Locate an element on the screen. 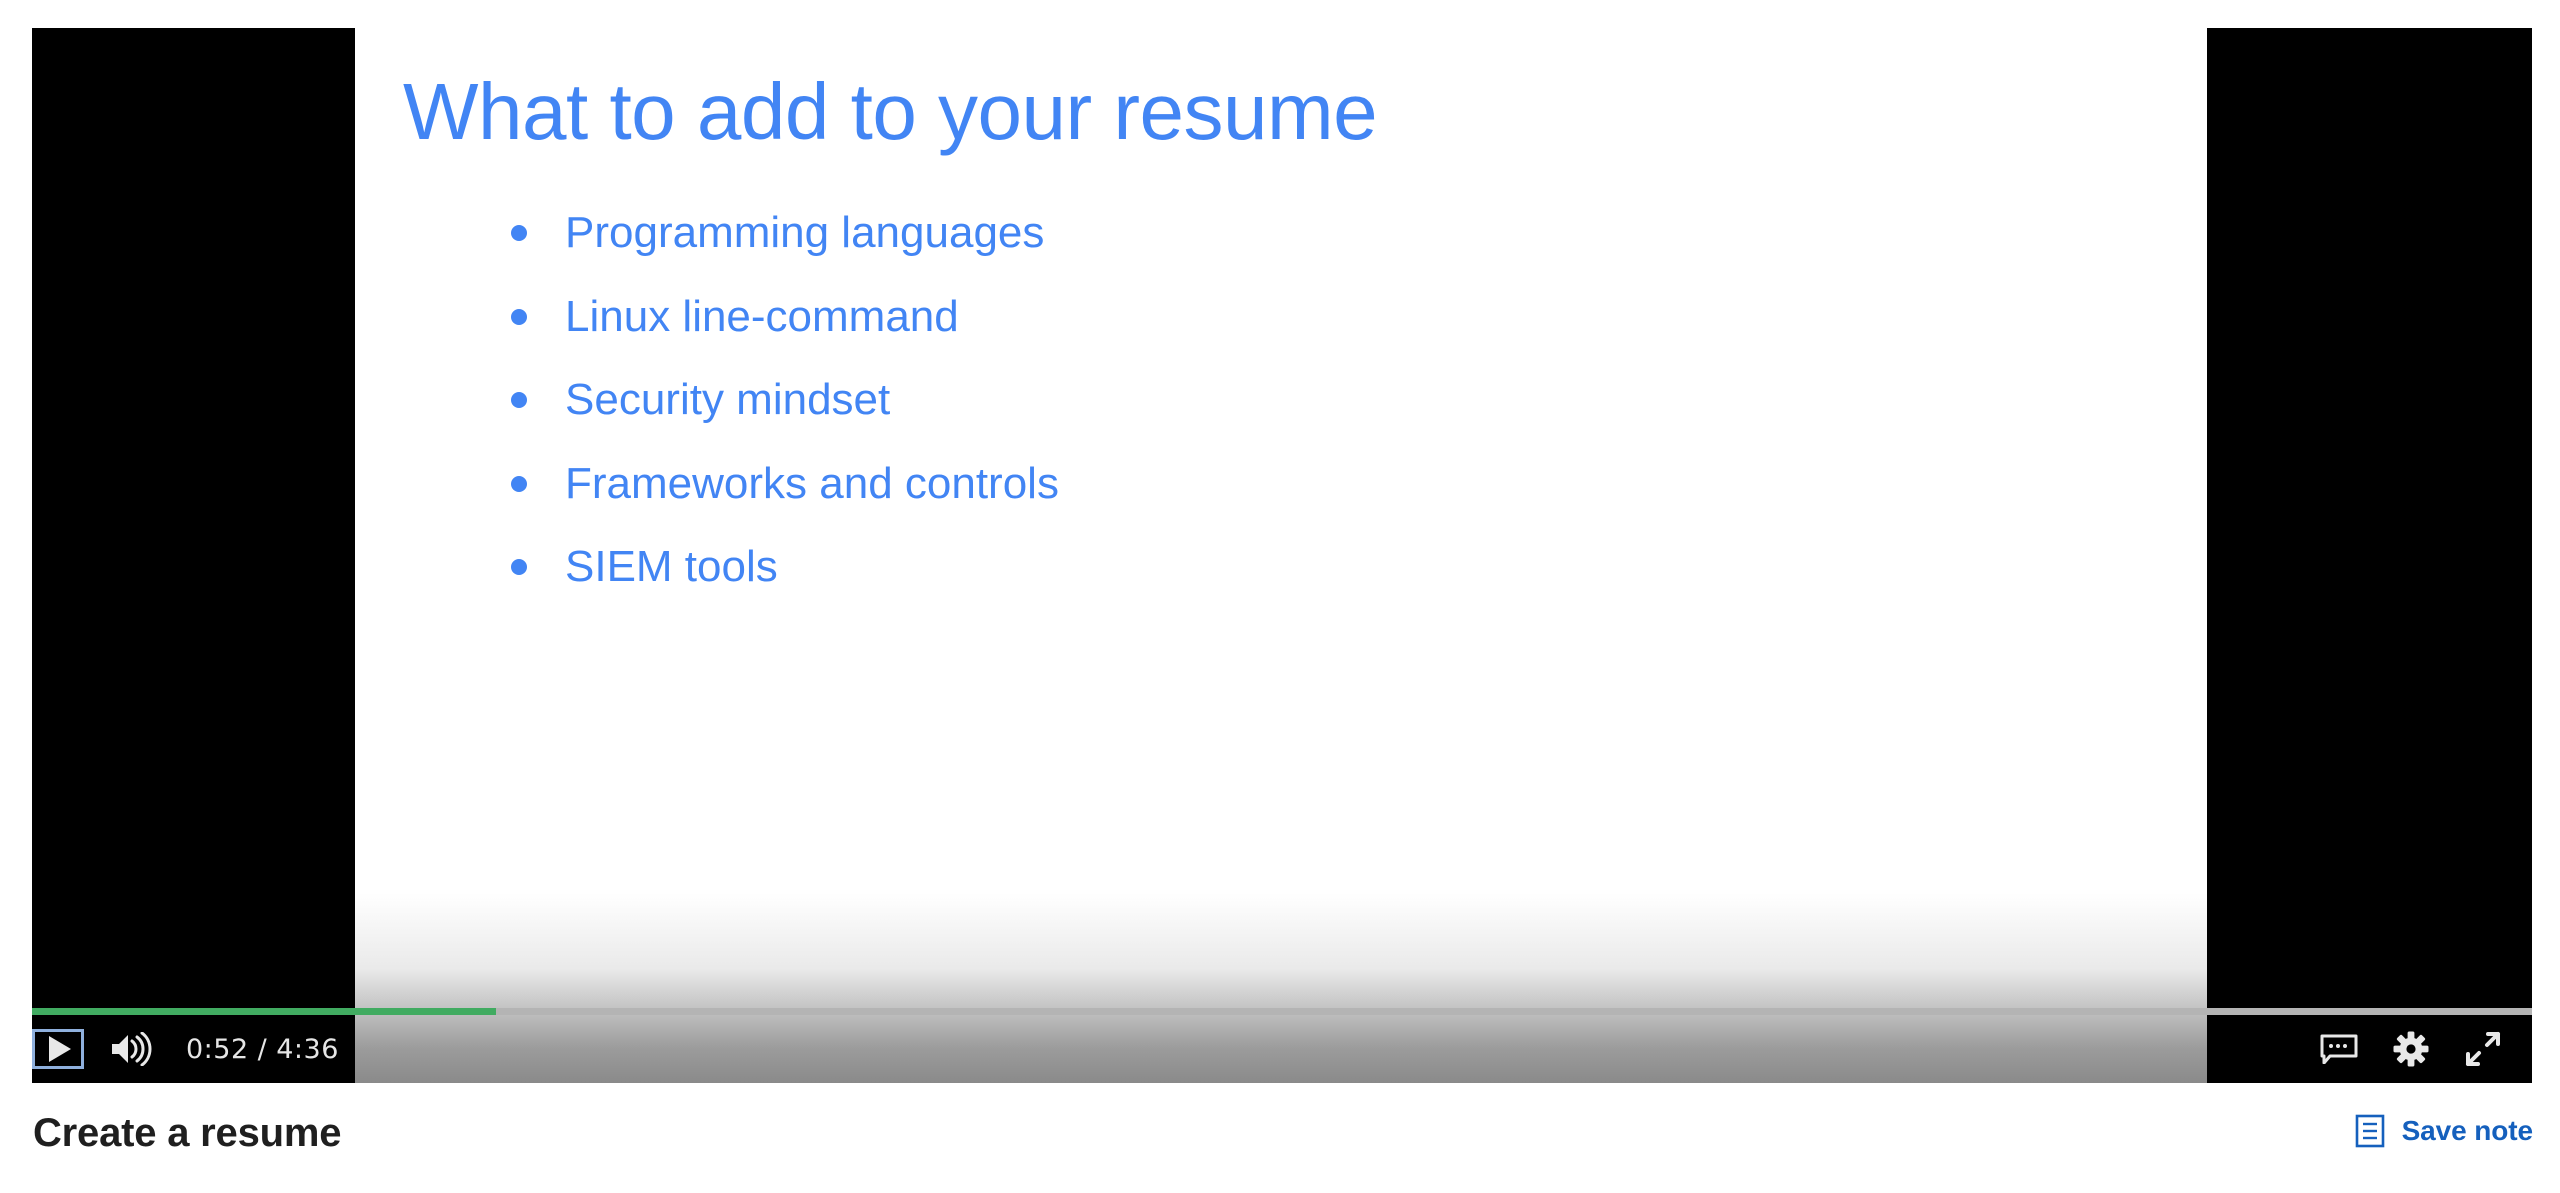 This screenshot has width=2560, height=1193. control-bar-row: 0:52/4:36 is located at coordinates (1282, 1049).